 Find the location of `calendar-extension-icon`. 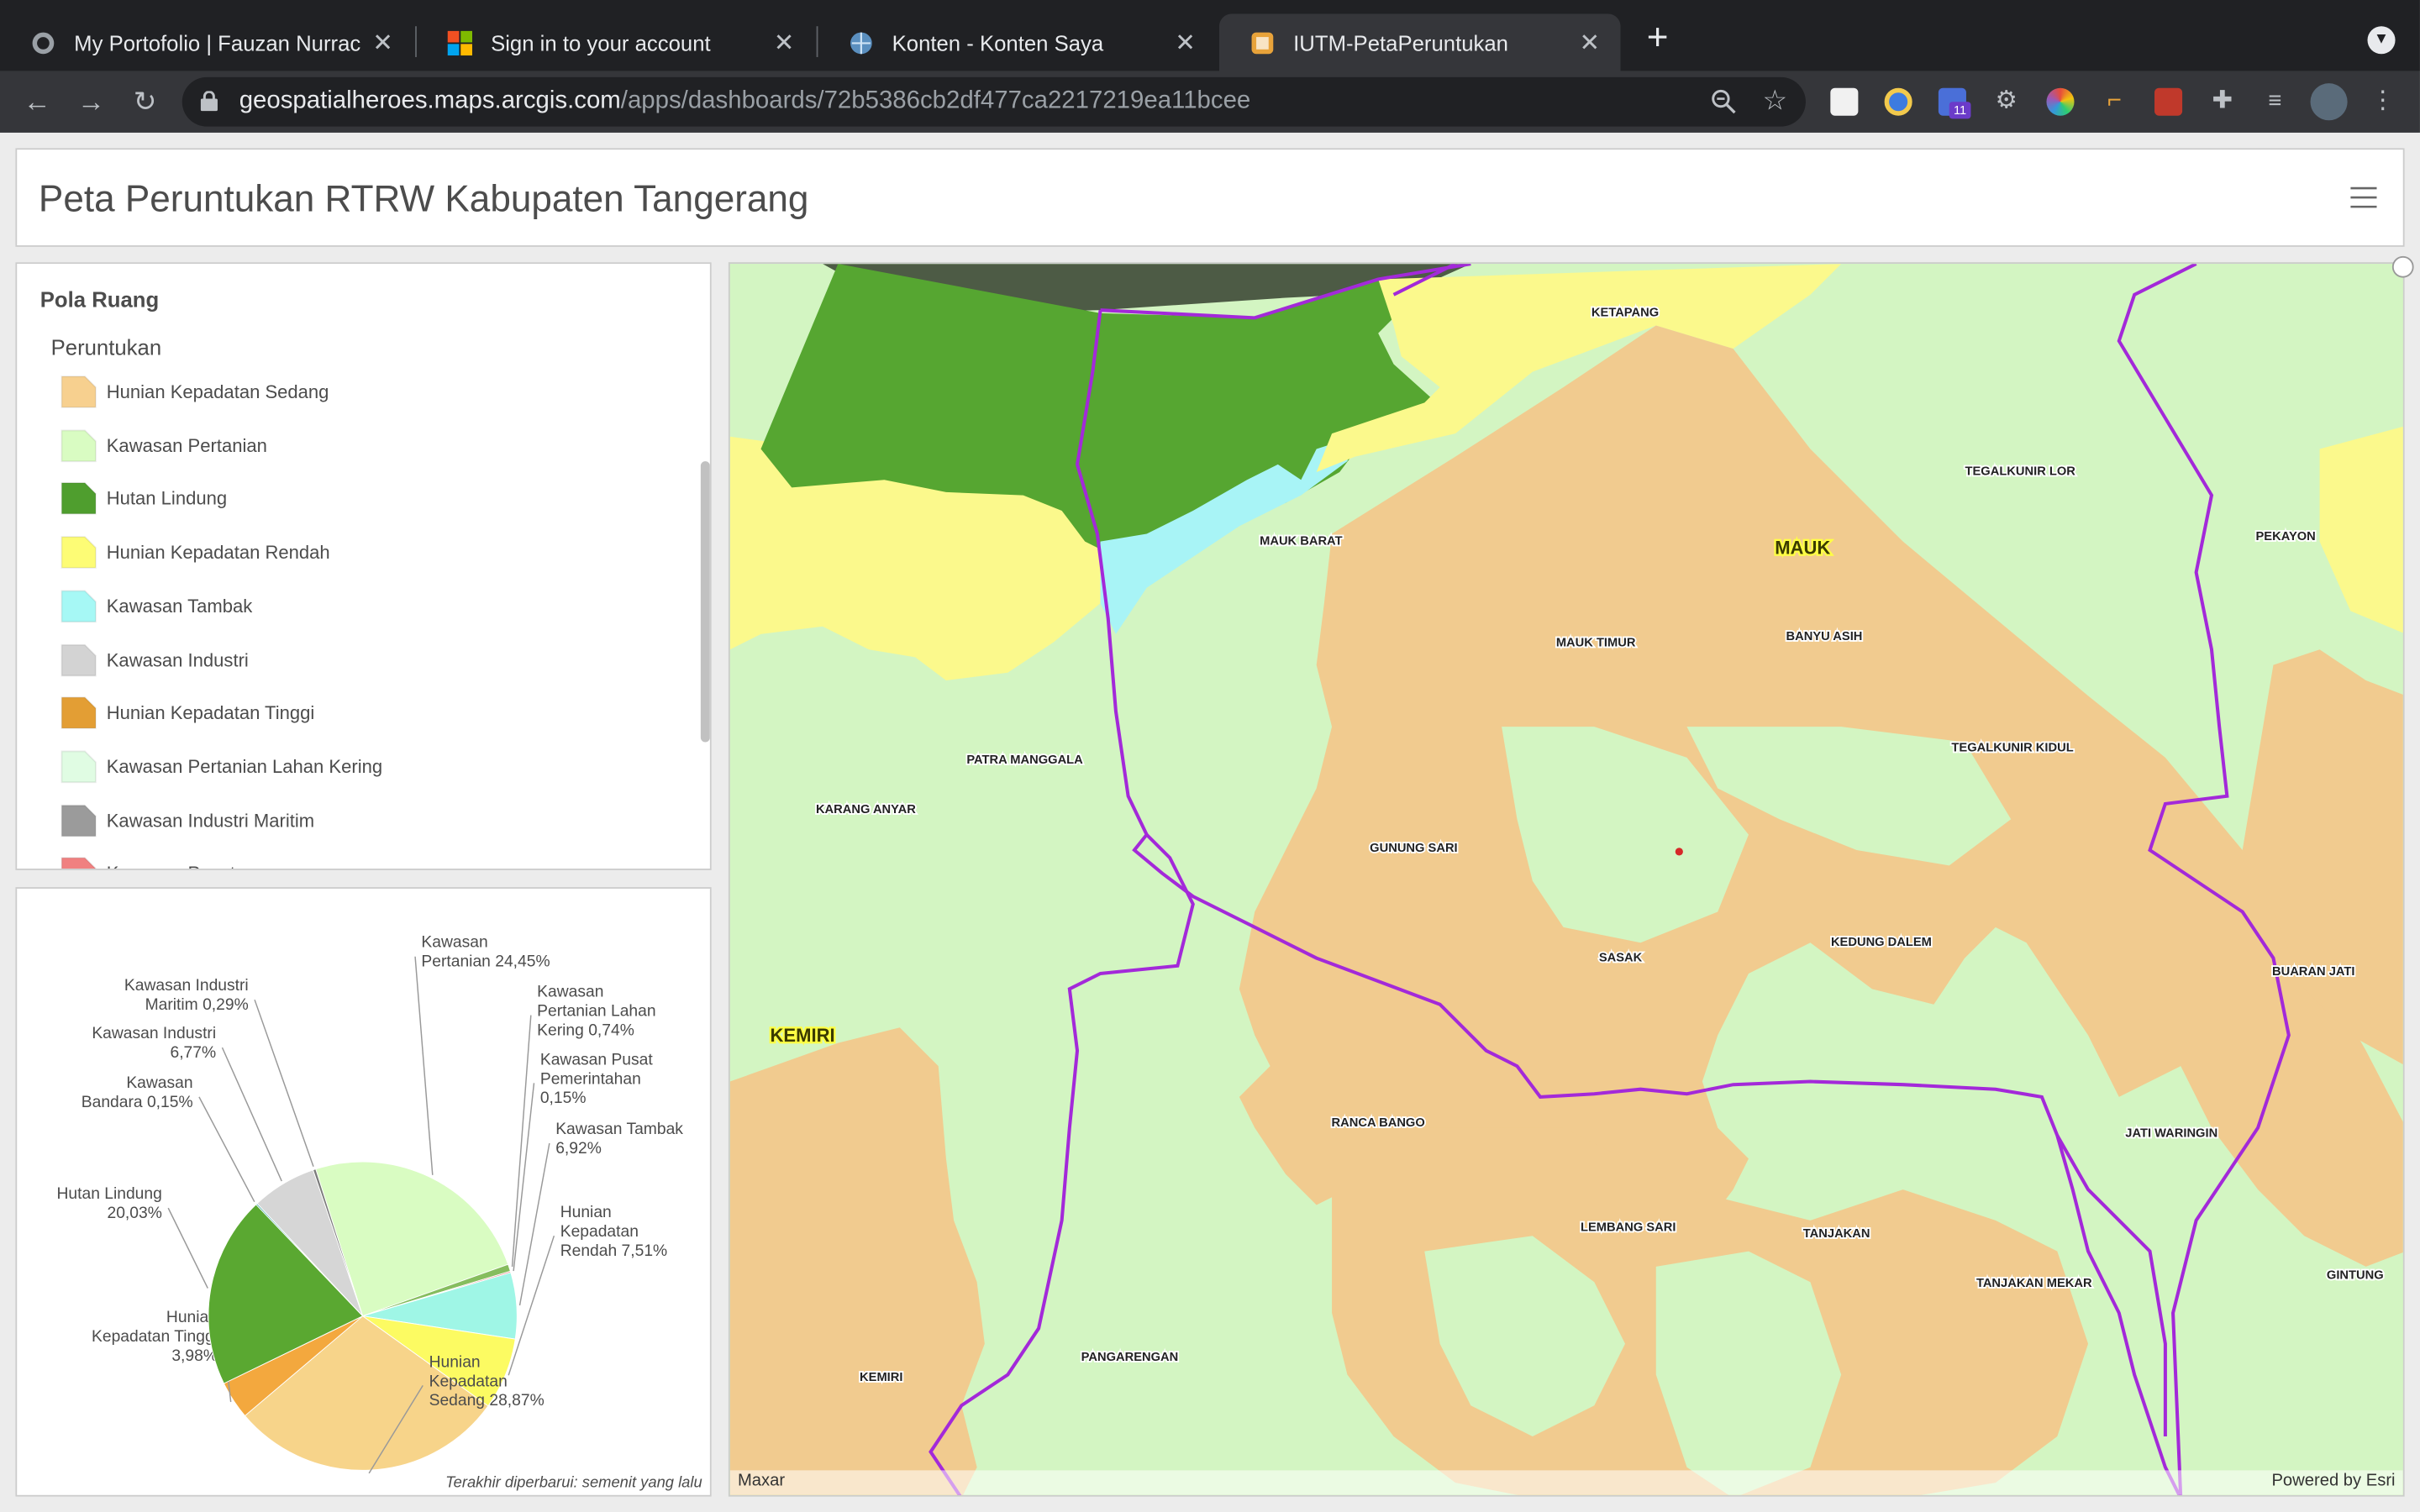

calendar-extension-icon is located at coordinates (1845, 101).